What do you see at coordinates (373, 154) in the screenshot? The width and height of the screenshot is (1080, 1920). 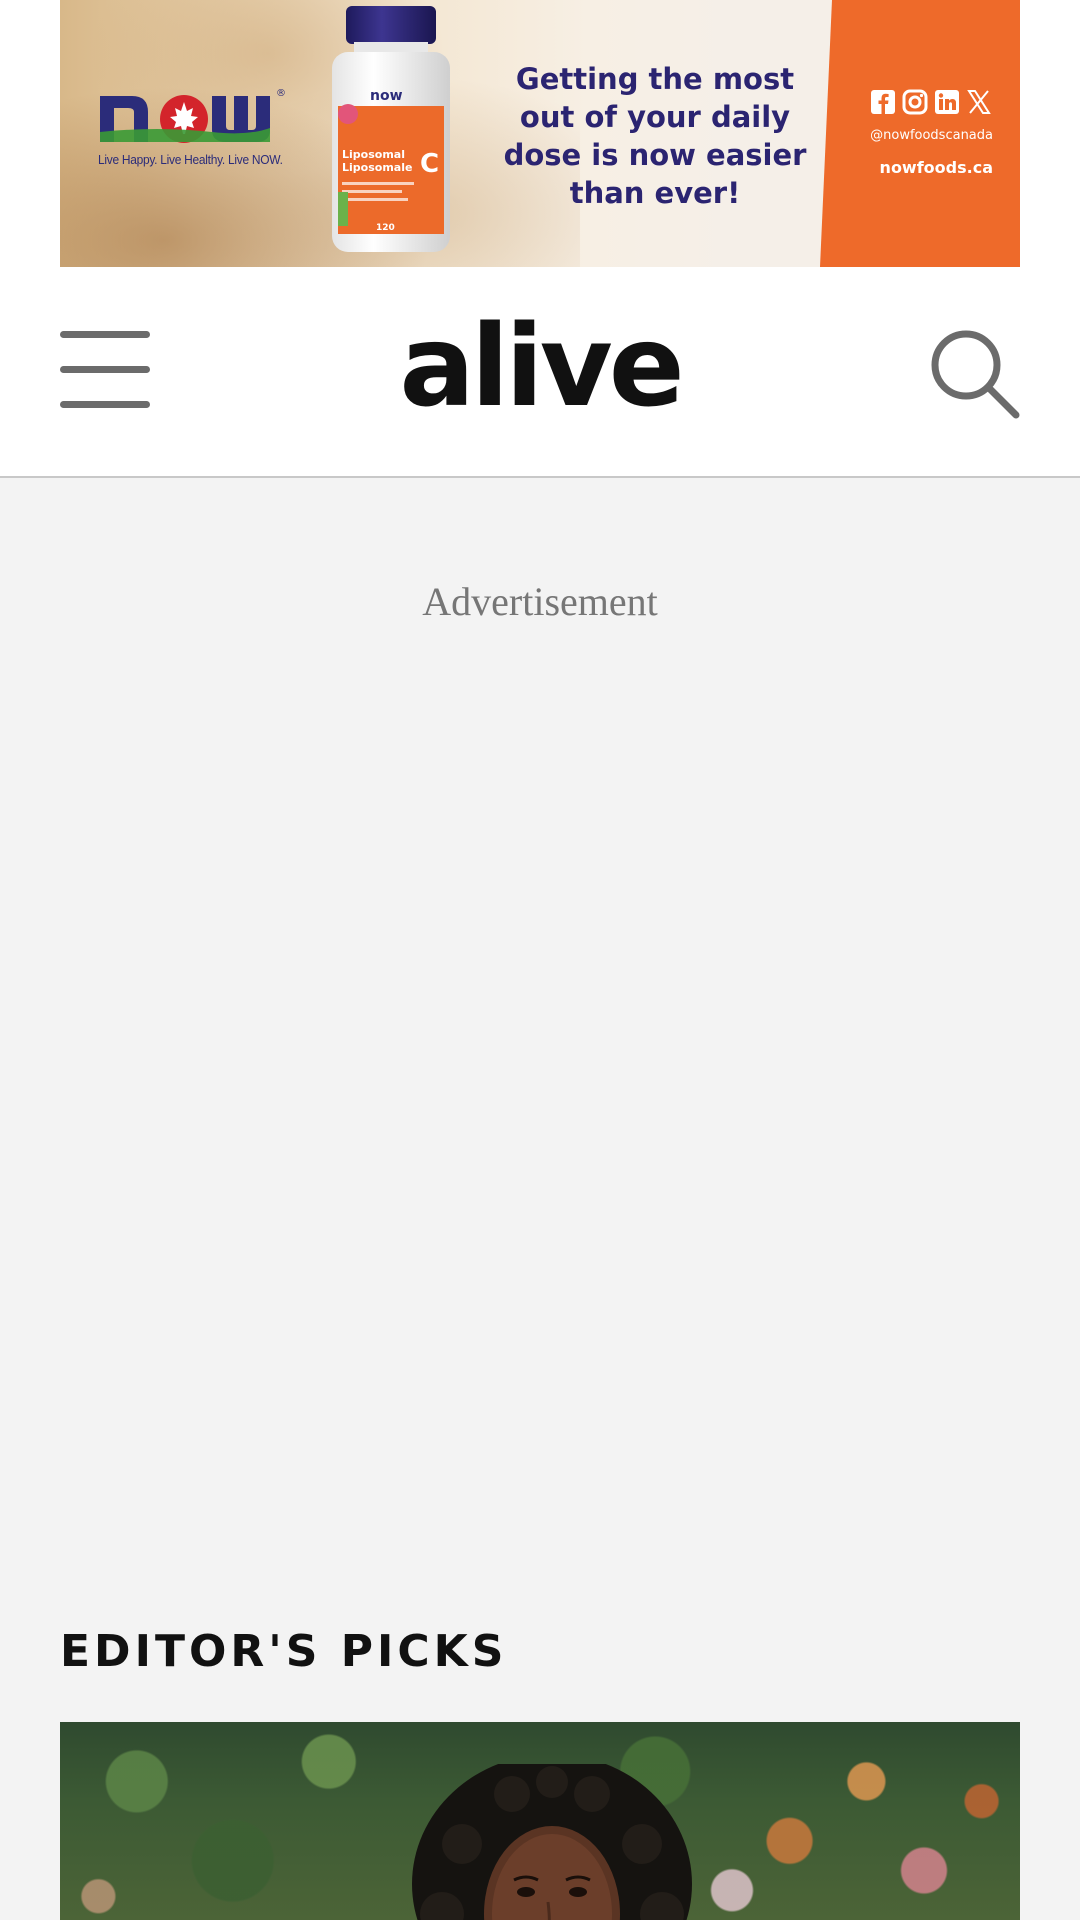 I see `svg-text: Liposomal` at bounding box center [373, 154].